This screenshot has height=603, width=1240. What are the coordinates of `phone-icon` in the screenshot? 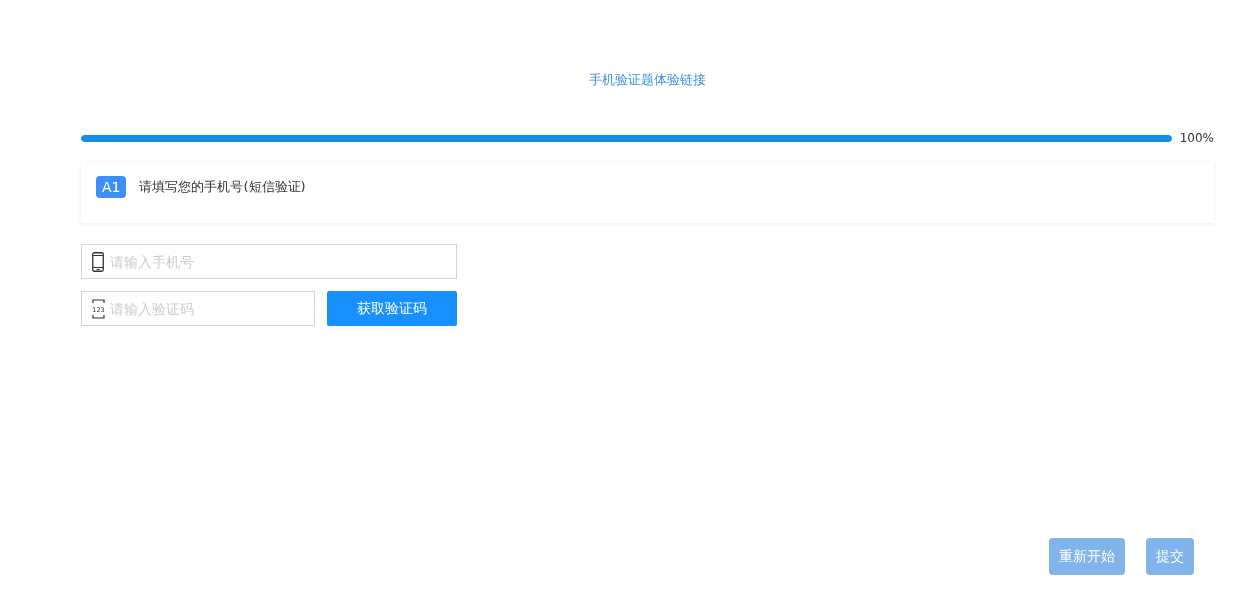 It's located at (98, 261).